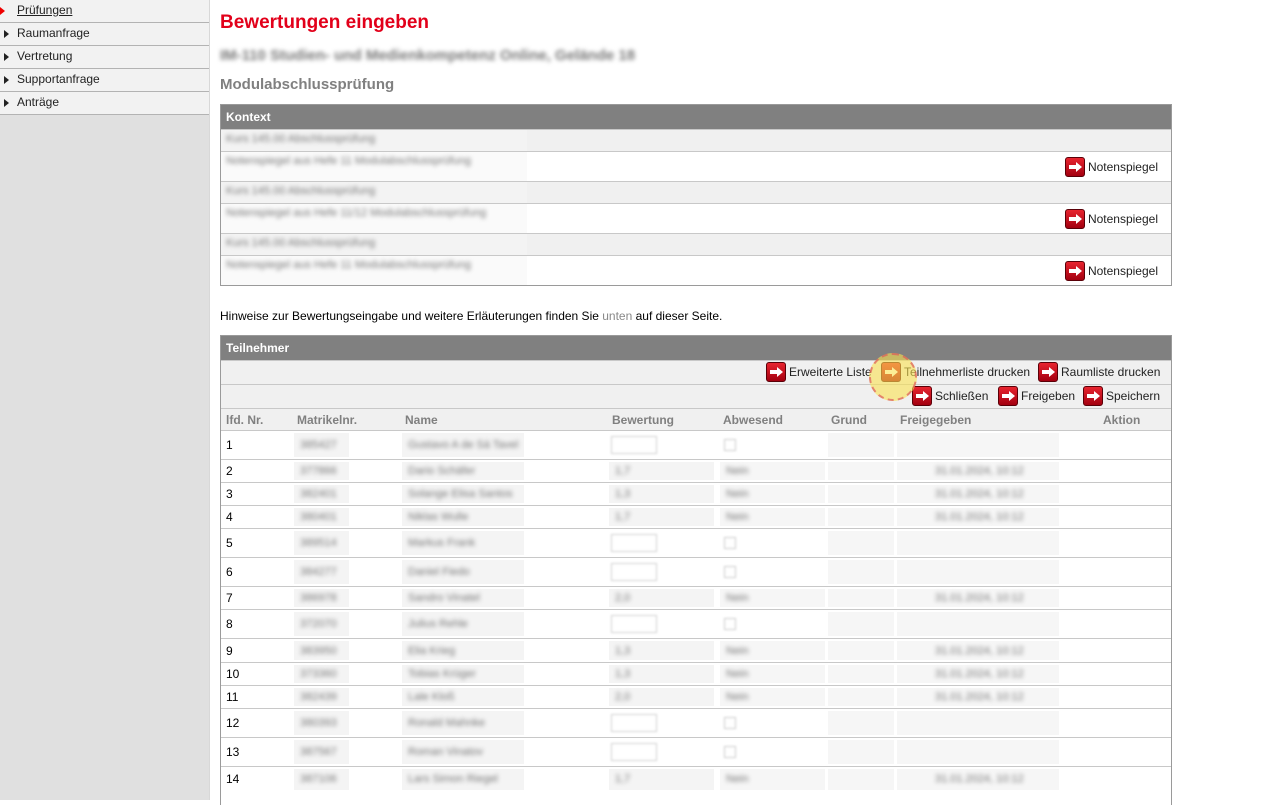 The width and height of the screenshot is (1280, 805). Describe the element at coordinates (1121, 396) in the screenshot. I see `save-button: Speichern` at that location.